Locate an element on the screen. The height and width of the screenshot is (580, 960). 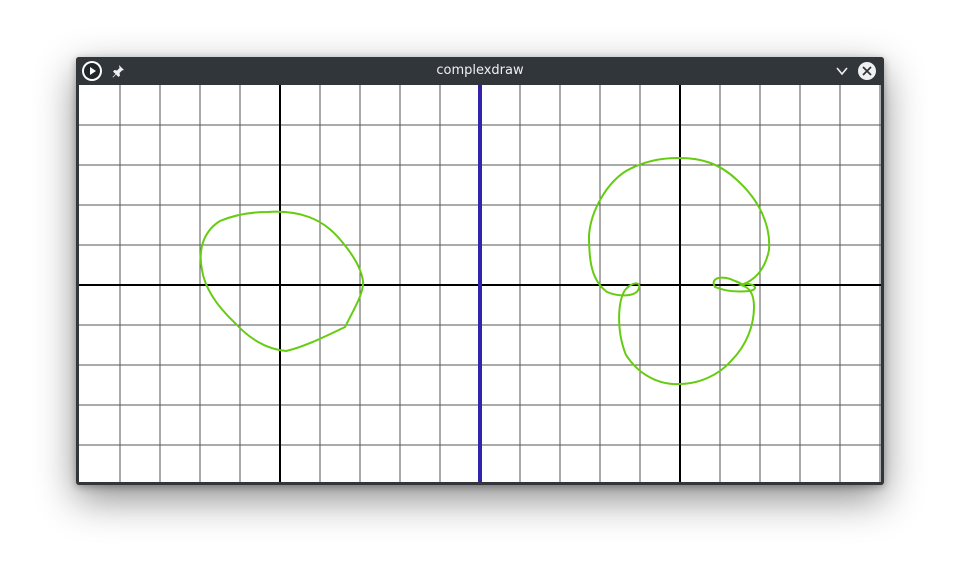
close-button is located at coordinates (867, 71).